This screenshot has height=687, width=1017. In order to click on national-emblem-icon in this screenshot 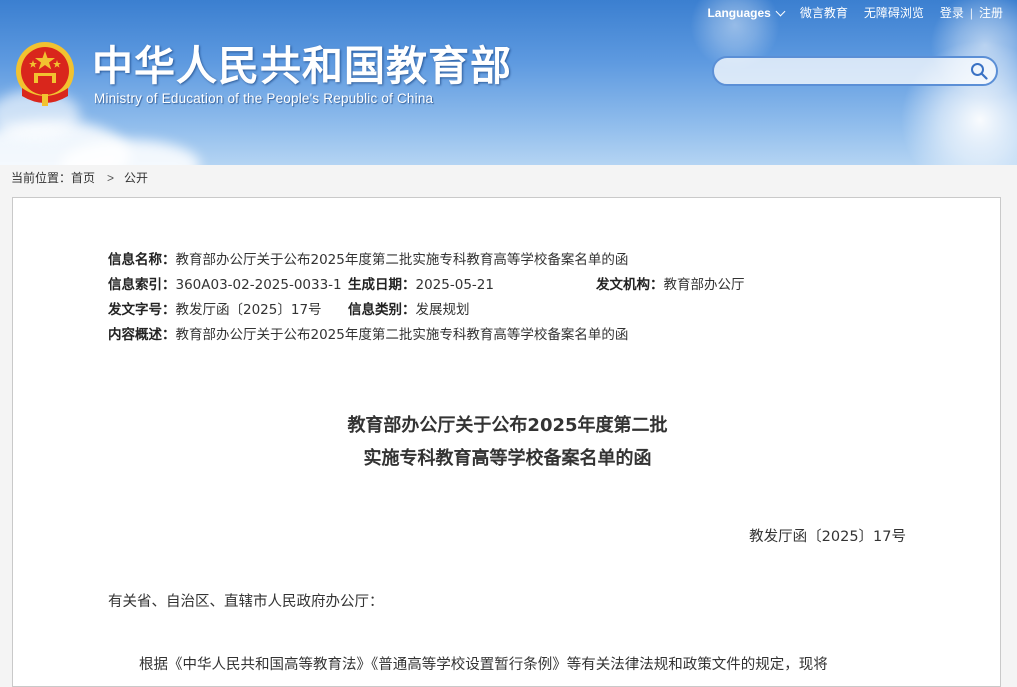, I will do `click(45, 73)`.